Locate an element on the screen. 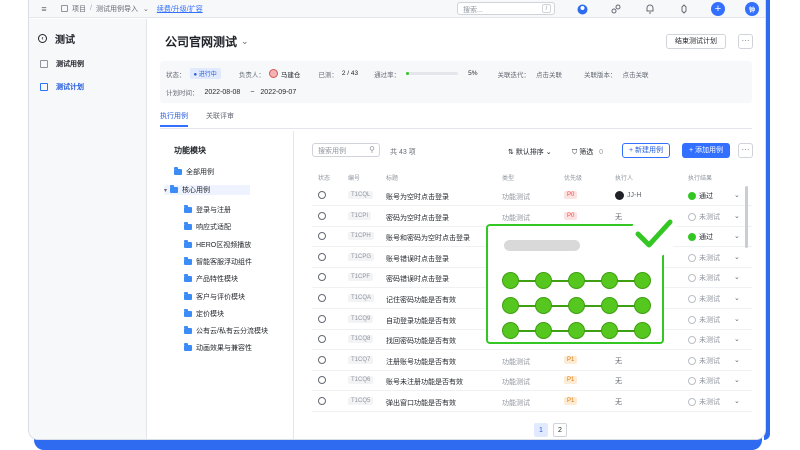 This screenshot has height=450, width=800. end-plan-button: 结束测试计划 is located at coordinates (696, 41).